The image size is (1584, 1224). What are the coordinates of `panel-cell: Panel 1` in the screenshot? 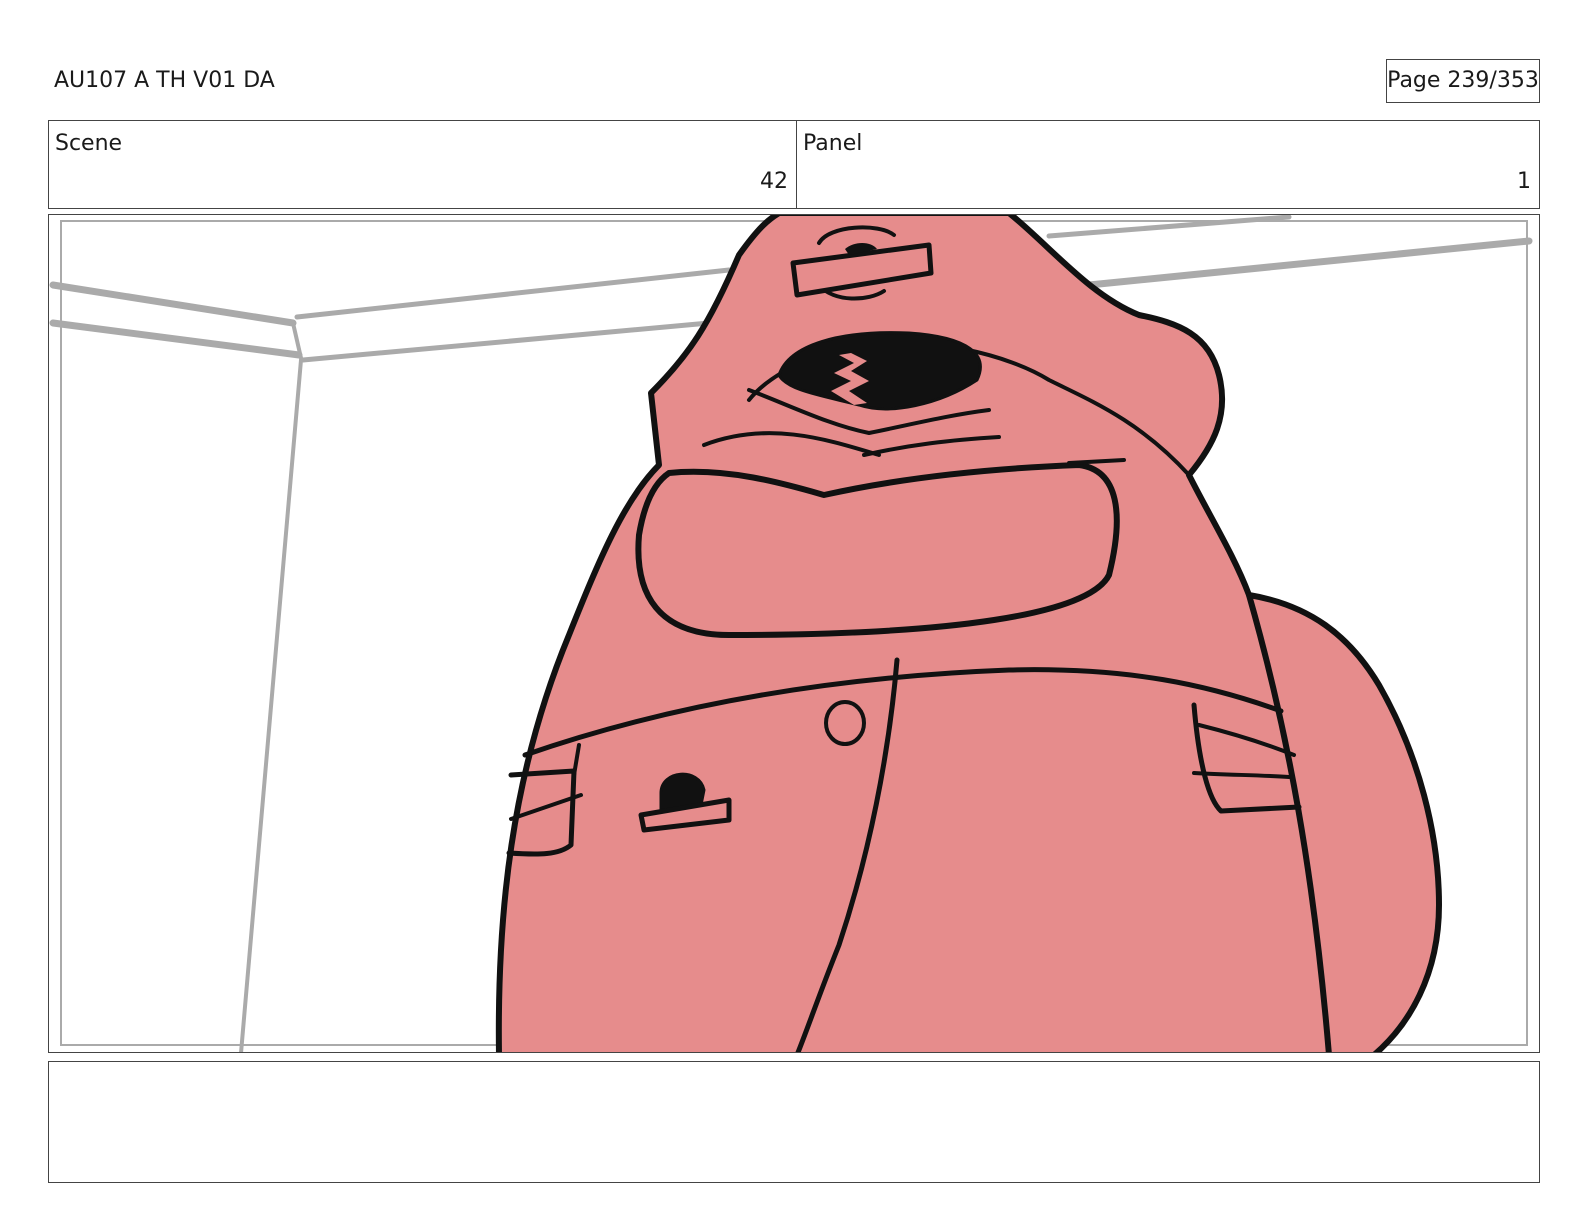 It's located at (1168, 164).